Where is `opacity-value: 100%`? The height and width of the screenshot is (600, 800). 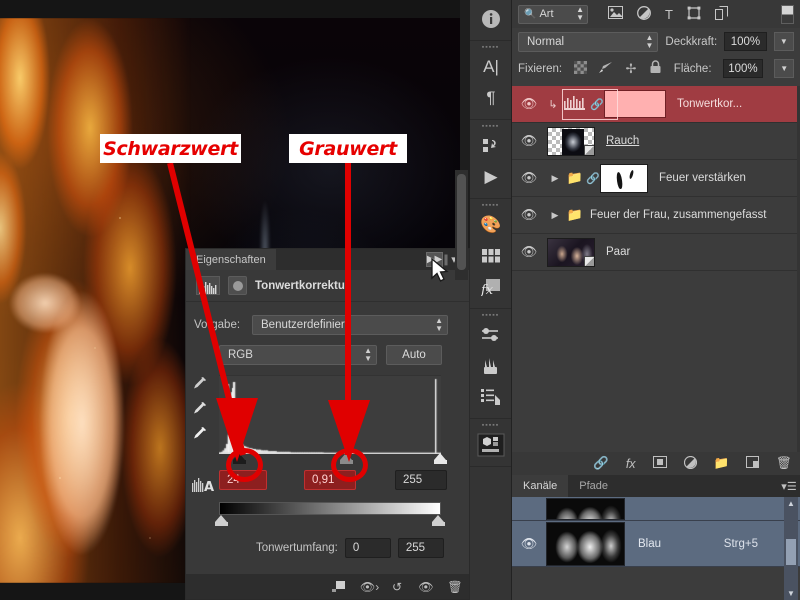
opacity-value: 100% is located at coordinates (745, 41).